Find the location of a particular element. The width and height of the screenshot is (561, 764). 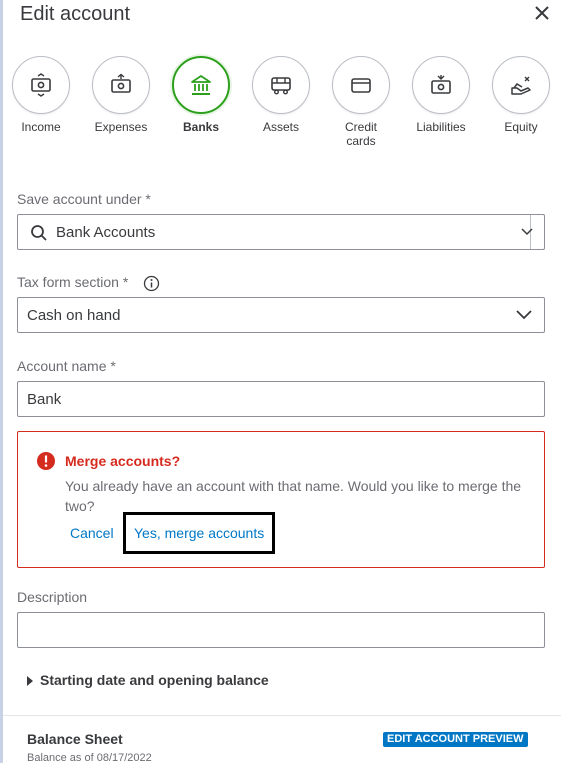

category-label: Equity is located at coordinates (521, 127).